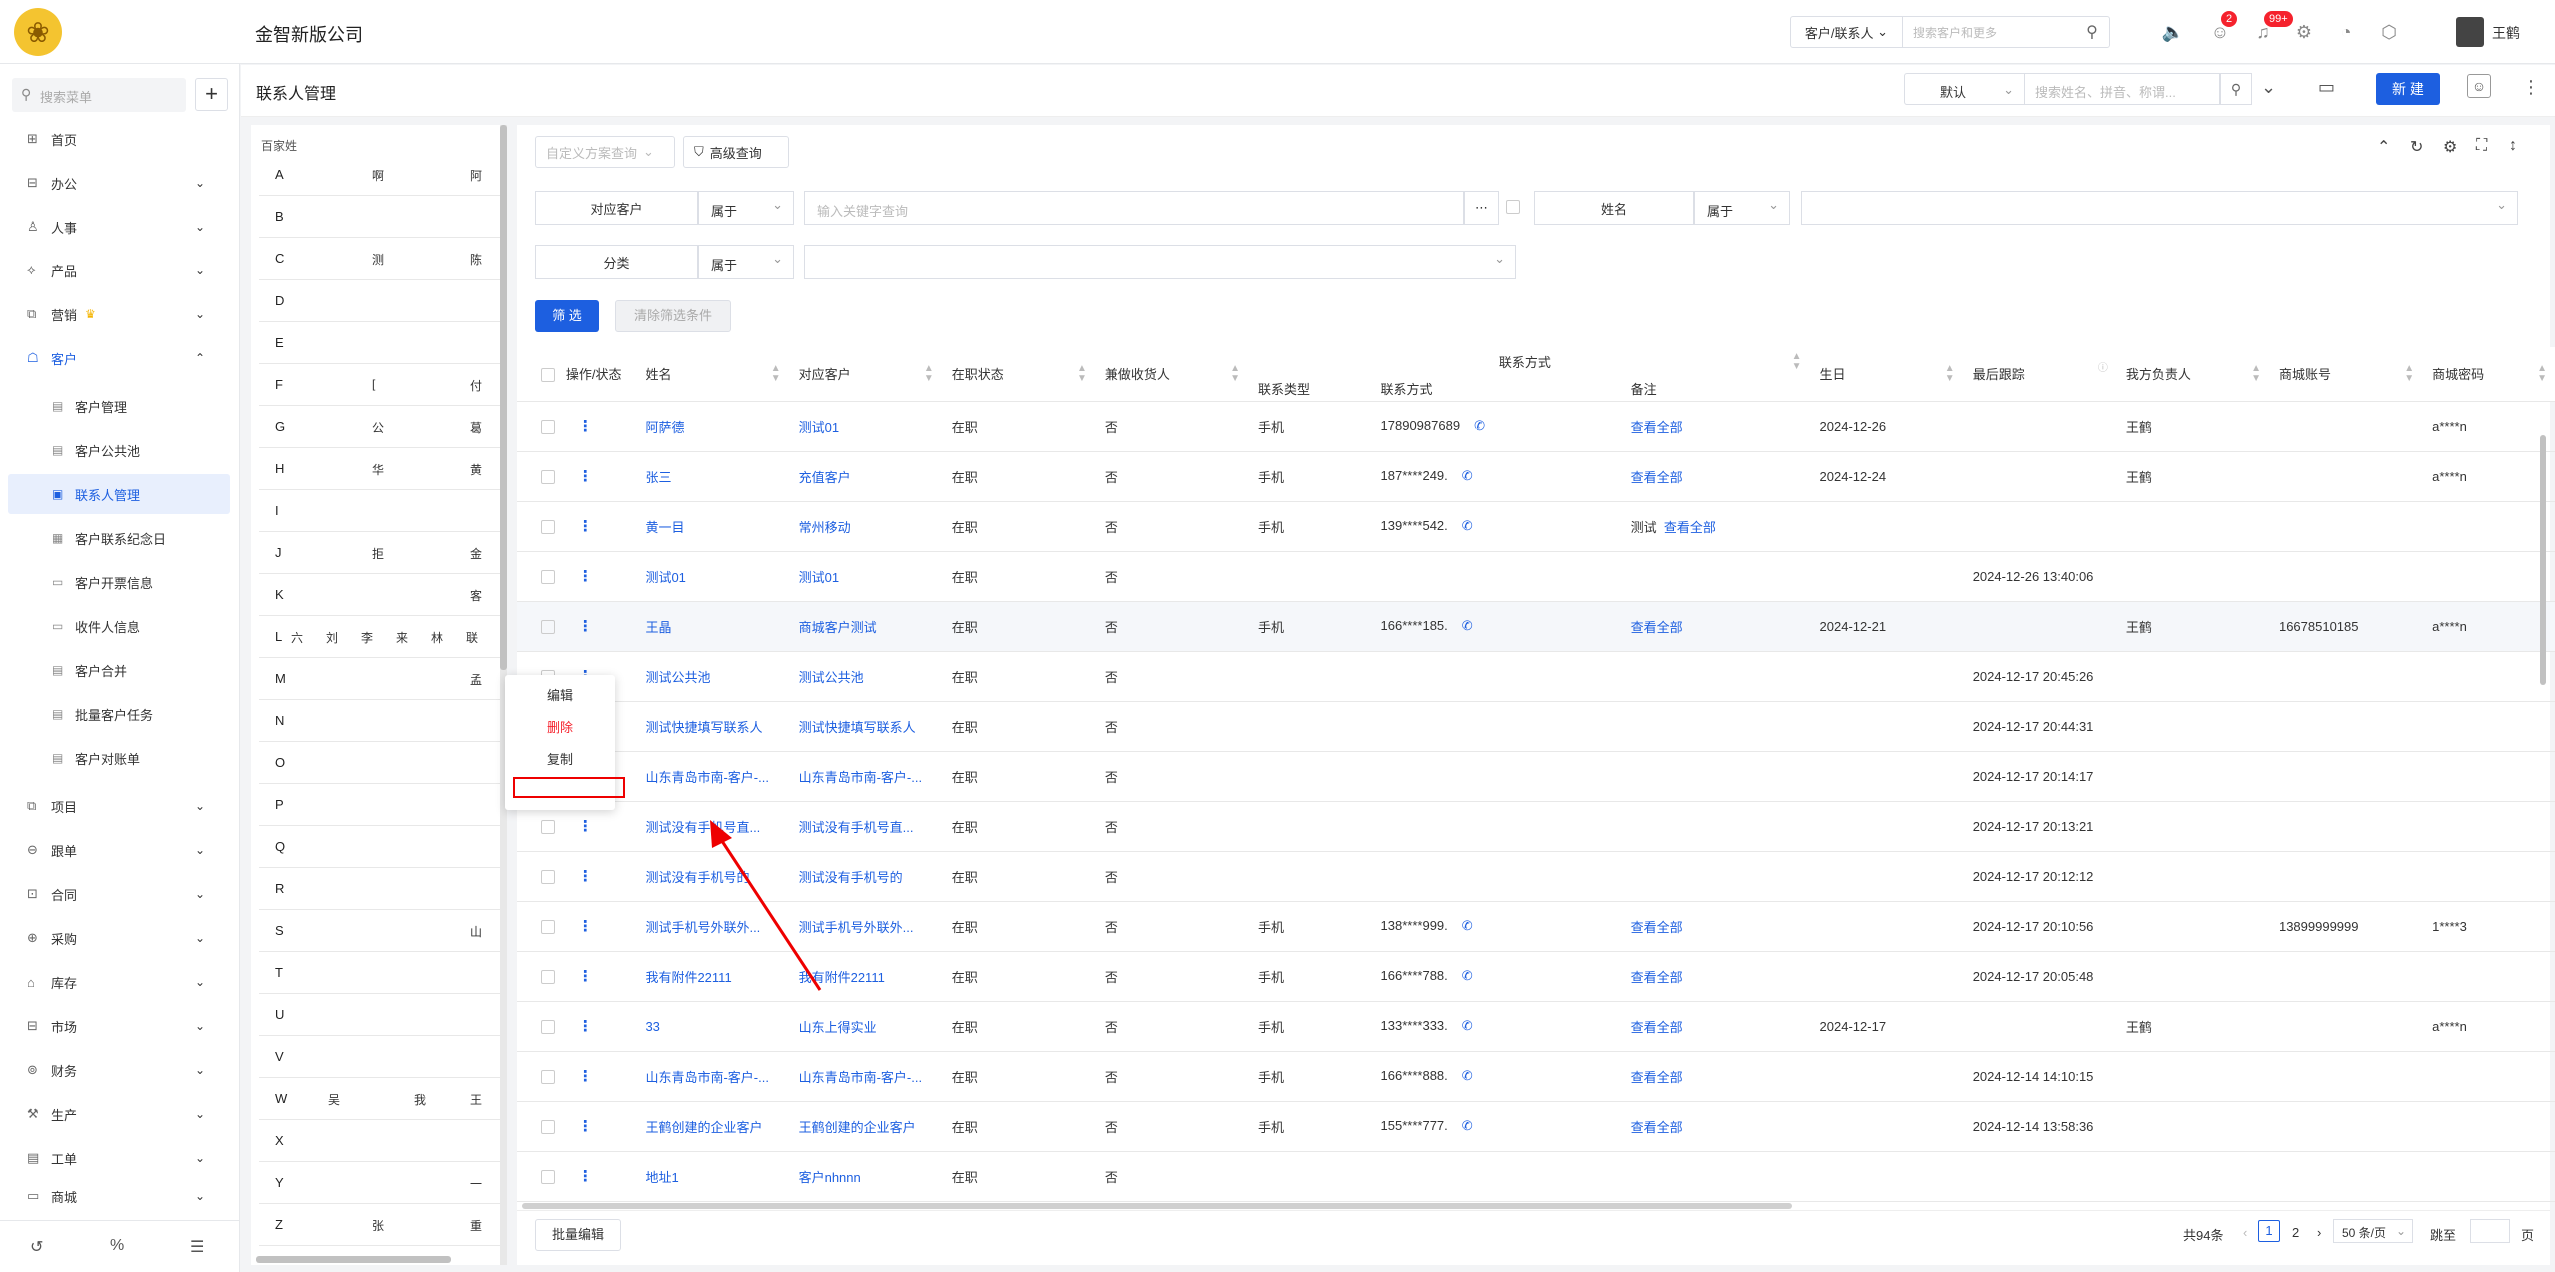  What do you see at coordinates (279, 804) in the screenshot?
I see `surname-letter: P` at bounding box center [279, 804].